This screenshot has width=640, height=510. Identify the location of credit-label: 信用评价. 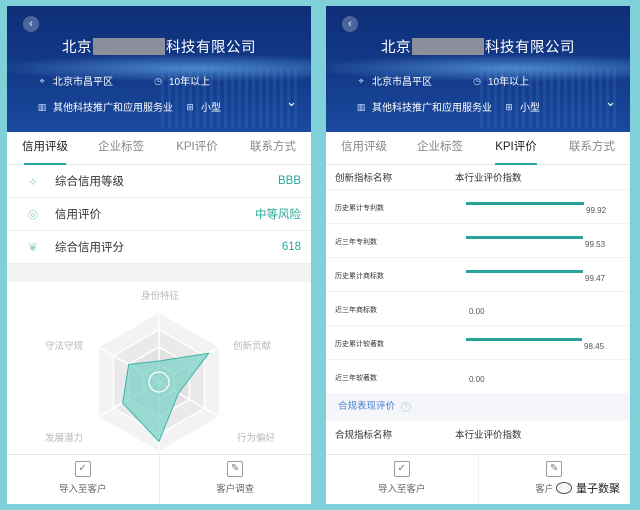
(78, 215).